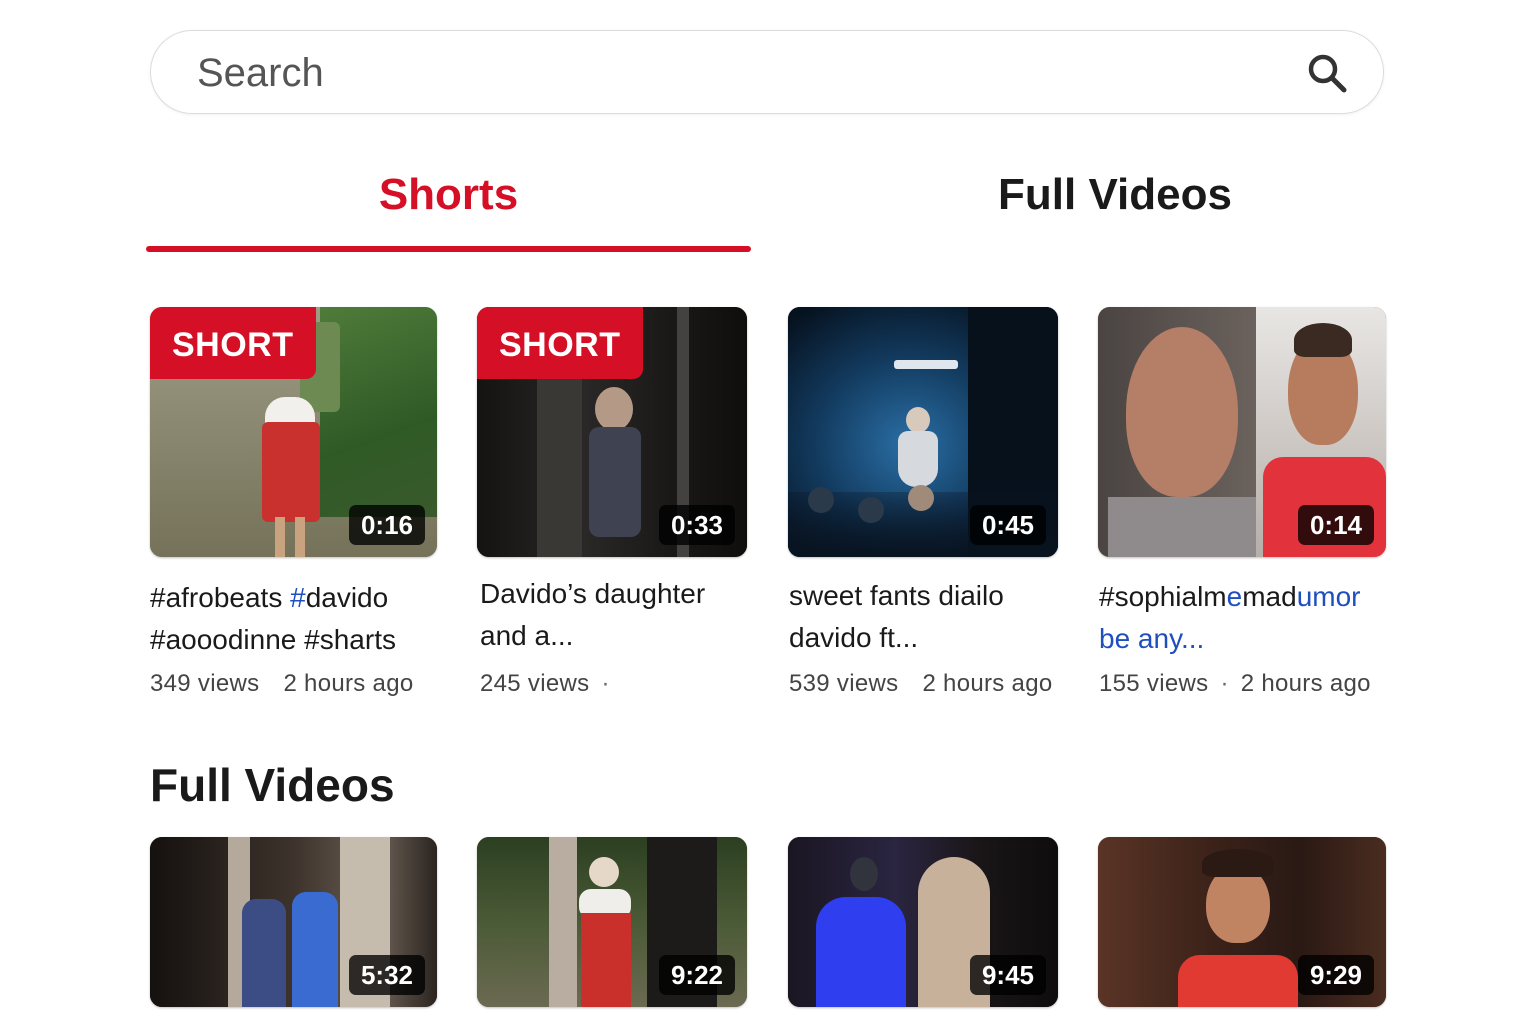 The width and height of the screenshot is (1536, 1024). I want to click on duration-label: 0:16, so click(386, 525).